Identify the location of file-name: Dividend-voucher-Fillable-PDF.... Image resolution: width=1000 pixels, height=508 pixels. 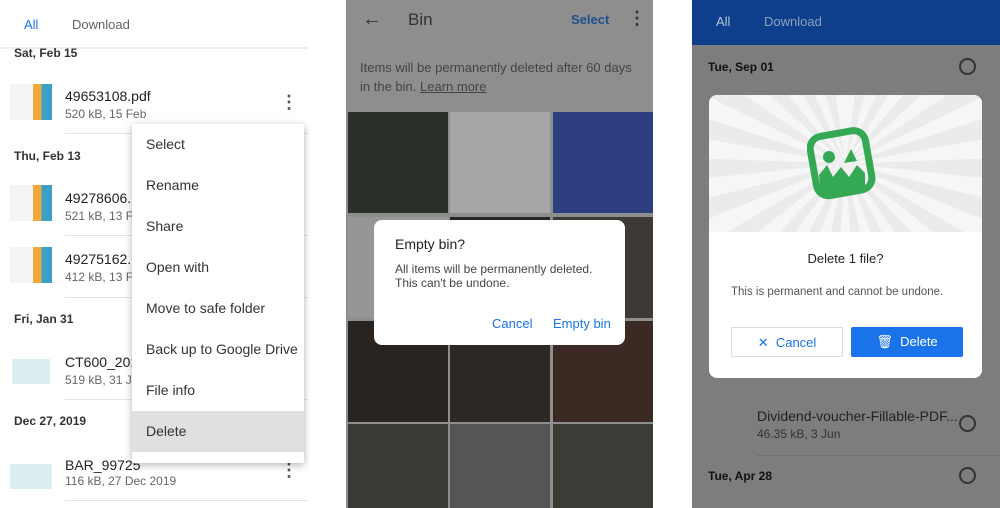
(857, 416).